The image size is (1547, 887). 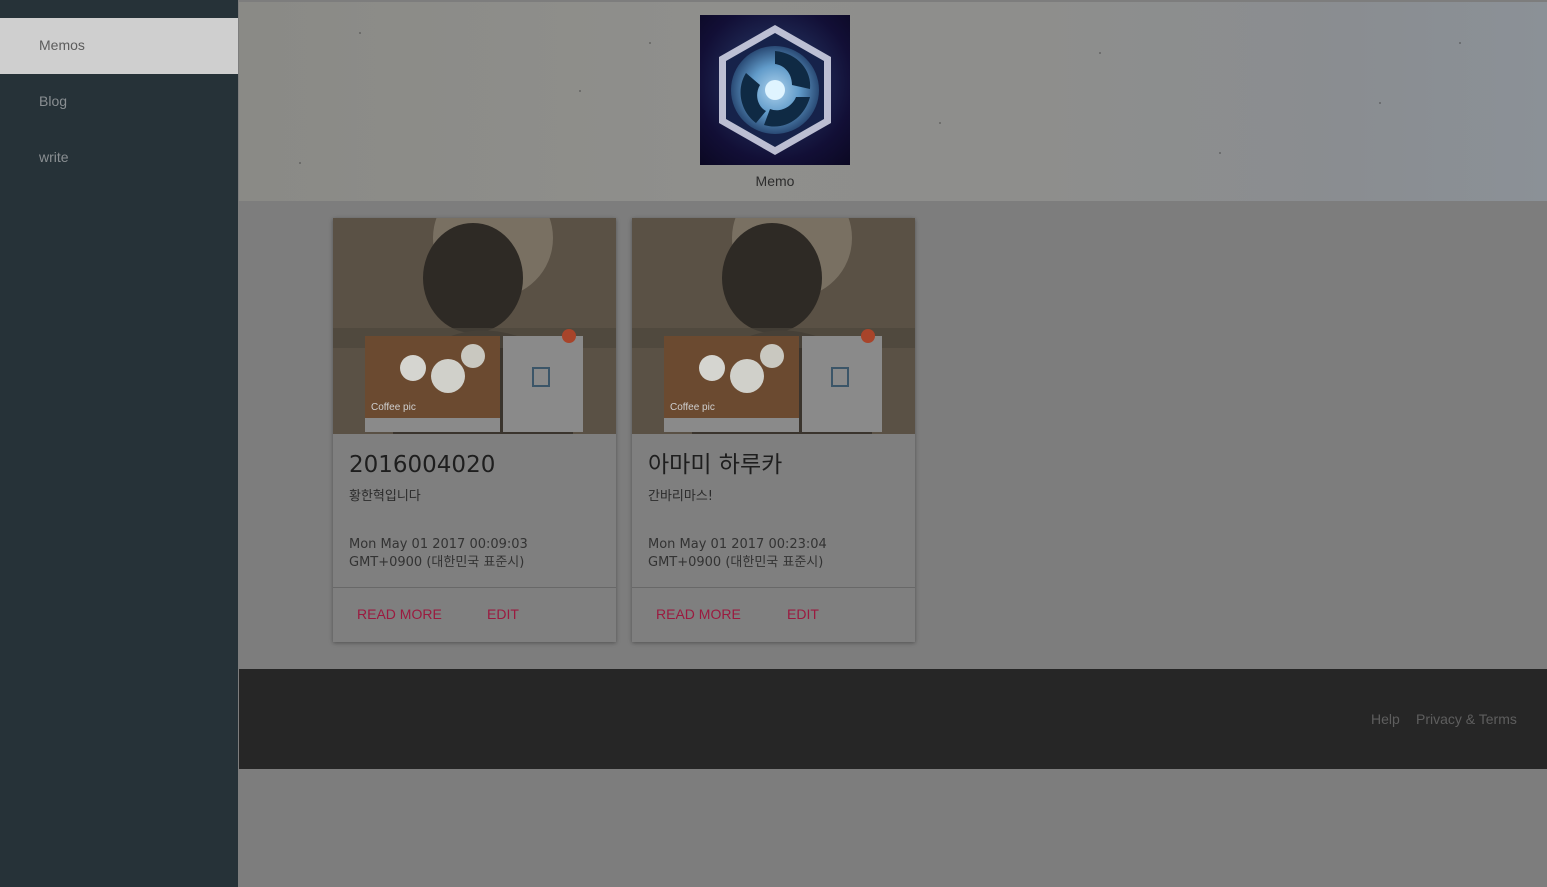 What do you see at coordinates (385, 496) in the screenshot?
I see `card-excerpt: 황한혁입니다` at bounding box center [385, 496].